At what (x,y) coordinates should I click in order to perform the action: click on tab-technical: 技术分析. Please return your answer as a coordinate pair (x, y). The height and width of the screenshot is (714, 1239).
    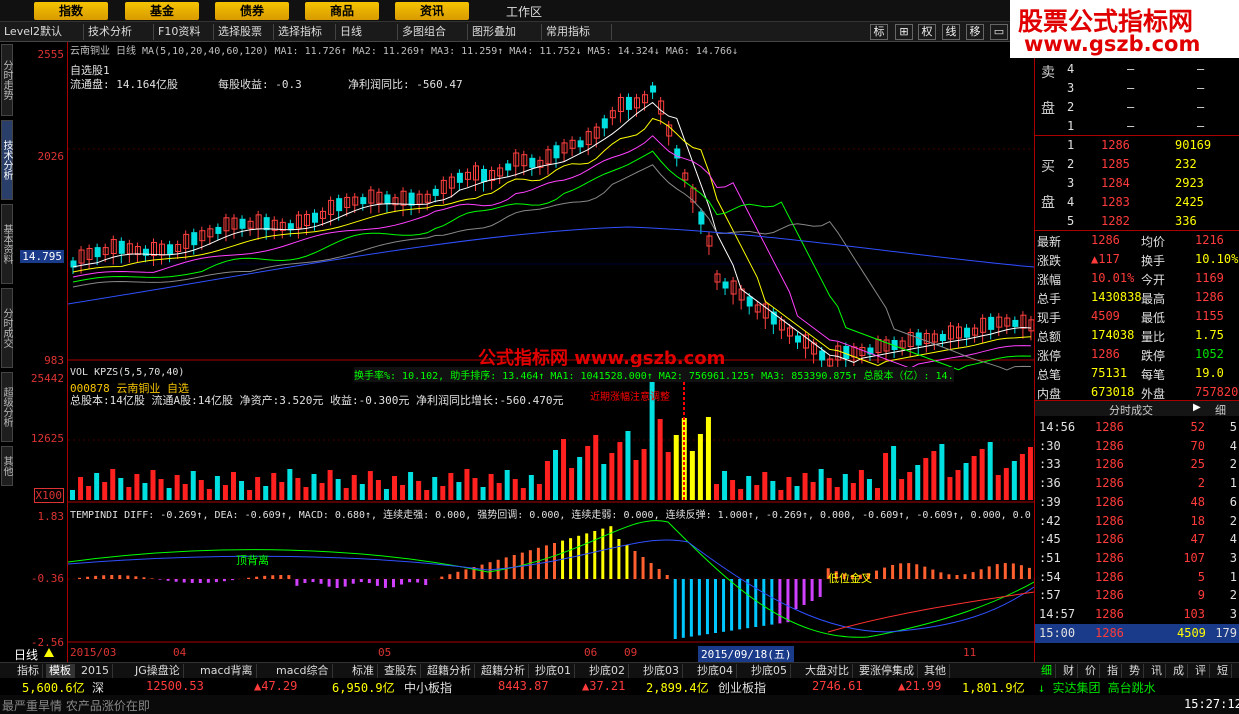
    Looking at the image, I should click on (7, 160).